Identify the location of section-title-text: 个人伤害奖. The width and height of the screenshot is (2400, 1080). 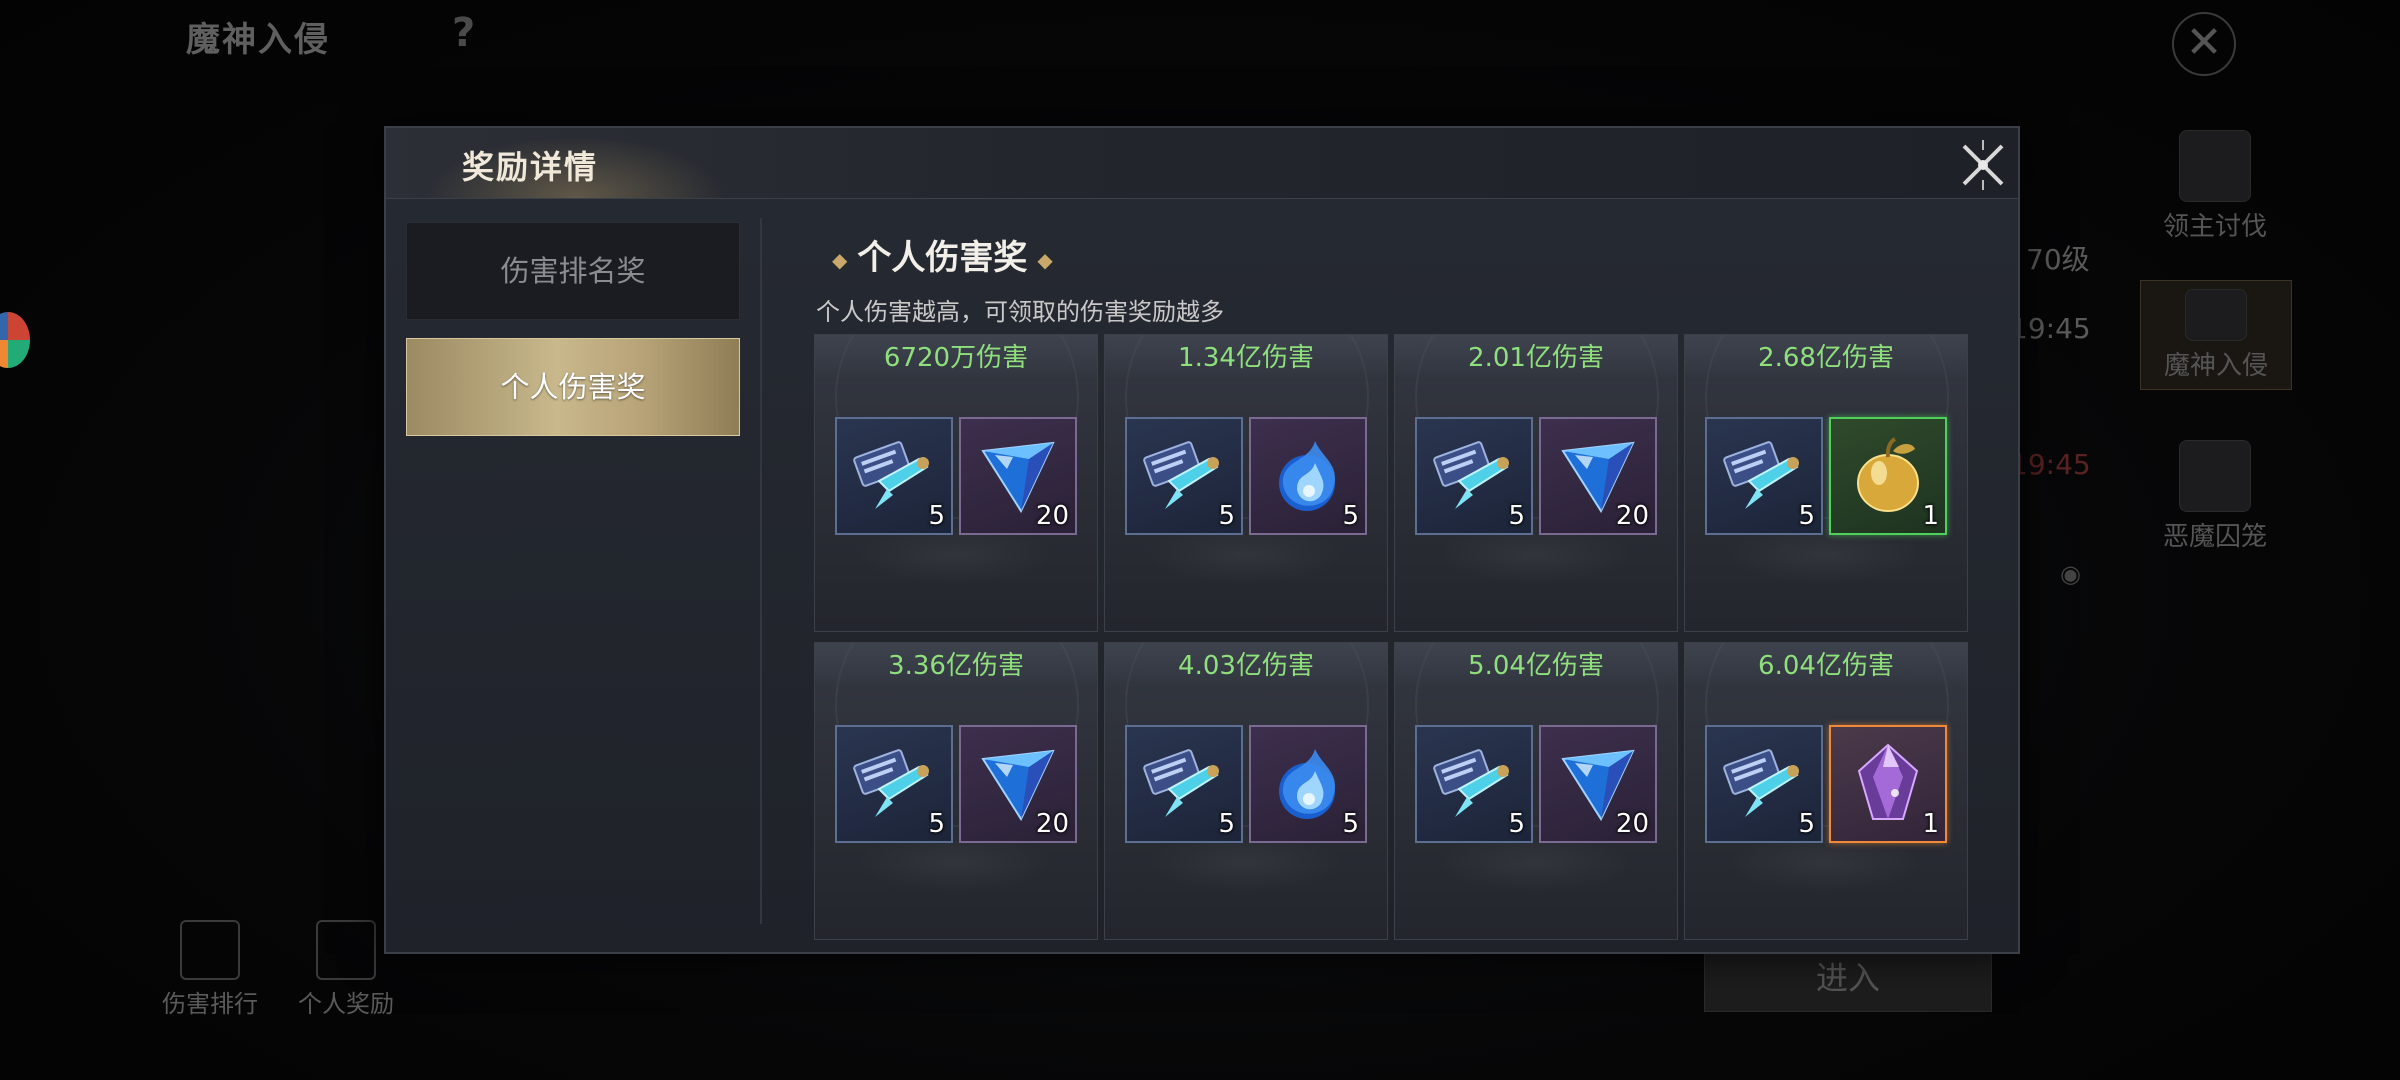
(942, 258).